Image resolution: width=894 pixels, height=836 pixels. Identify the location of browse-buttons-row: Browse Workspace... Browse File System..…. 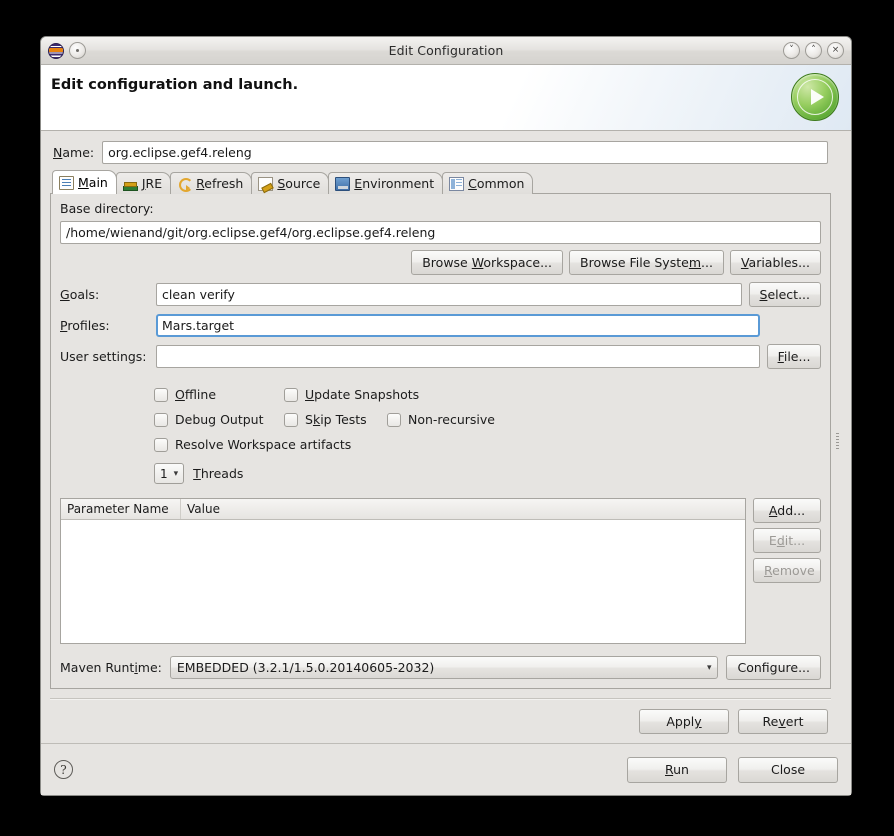
(440, 262).